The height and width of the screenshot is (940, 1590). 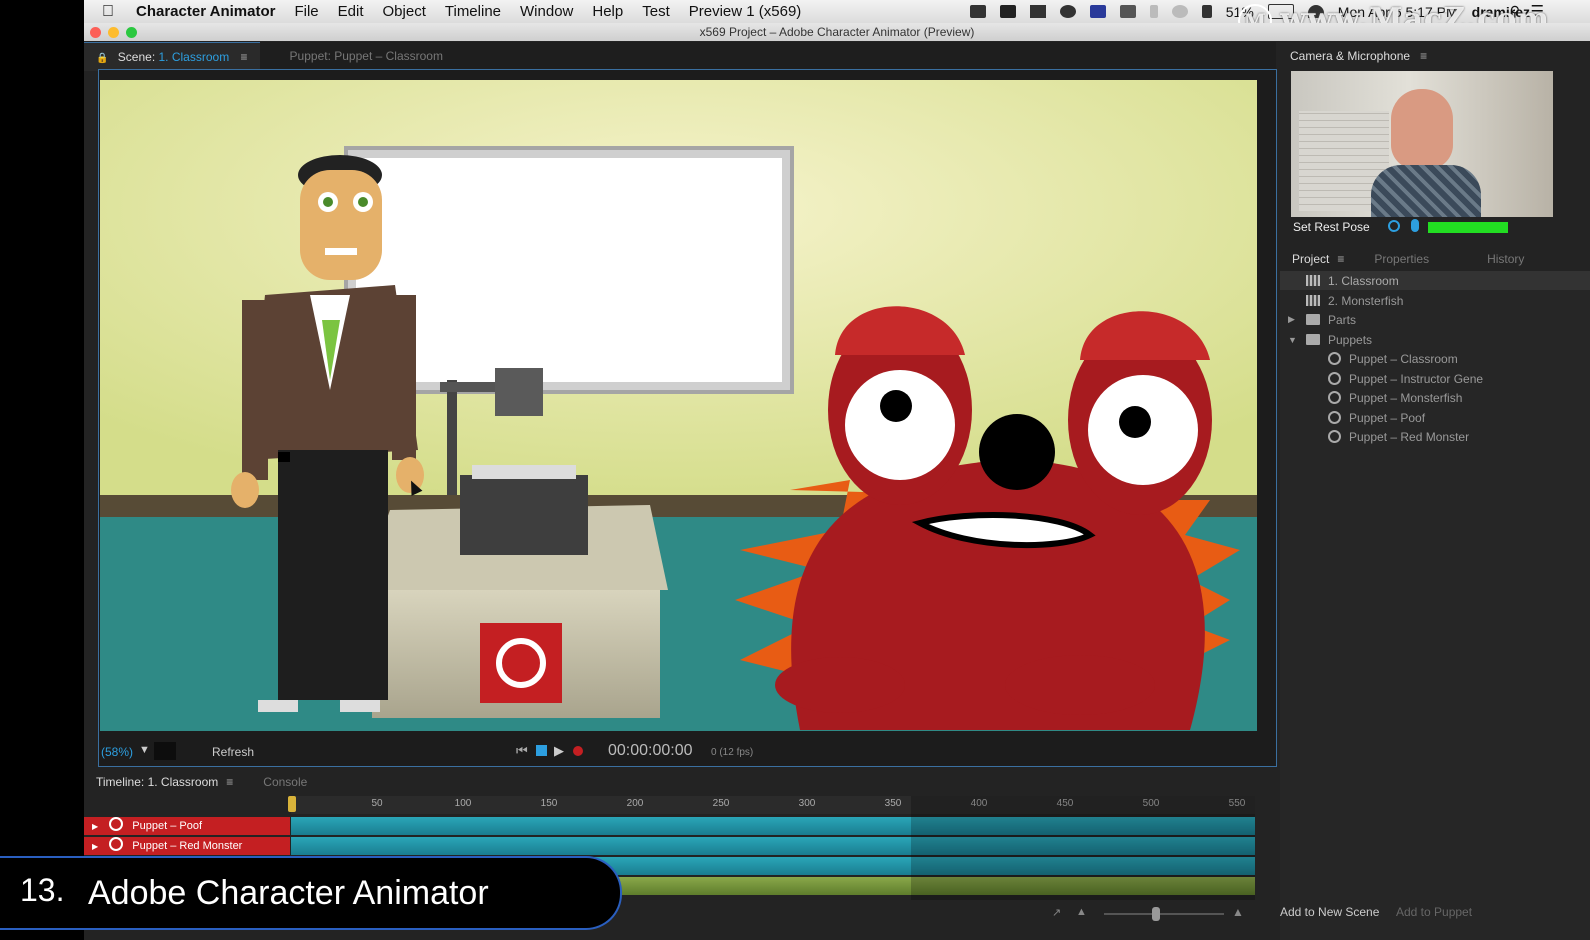 What do you see at coordinates (1238, 912) in the screenshot?
I see `zoom-in-icon: ▲` at bounding box center [1238, 912].